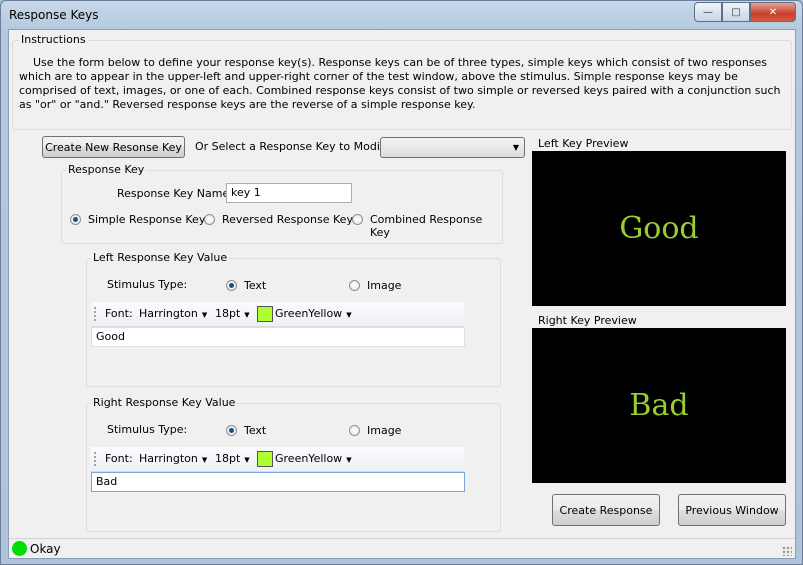 This screenshot has height=565, width=803. Describe the element at coordinates (228, 458) in the screenshot. I see `right-size-value: 18pt` at that location.